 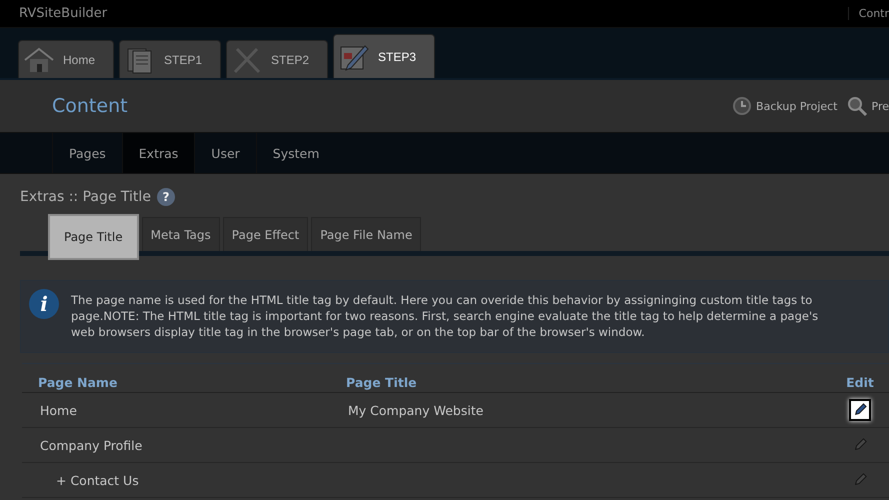 I want to click on menu-item: System, so click(x=296, y=153).